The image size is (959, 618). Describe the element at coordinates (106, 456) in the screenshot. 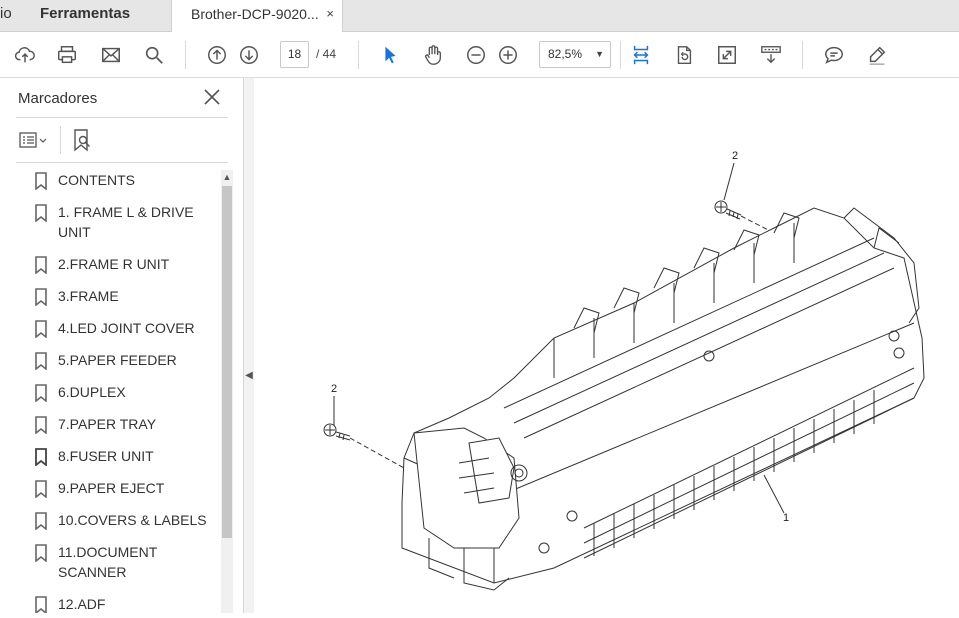

I see `bookmark-label: 8.FUSER UNIT` at that location.